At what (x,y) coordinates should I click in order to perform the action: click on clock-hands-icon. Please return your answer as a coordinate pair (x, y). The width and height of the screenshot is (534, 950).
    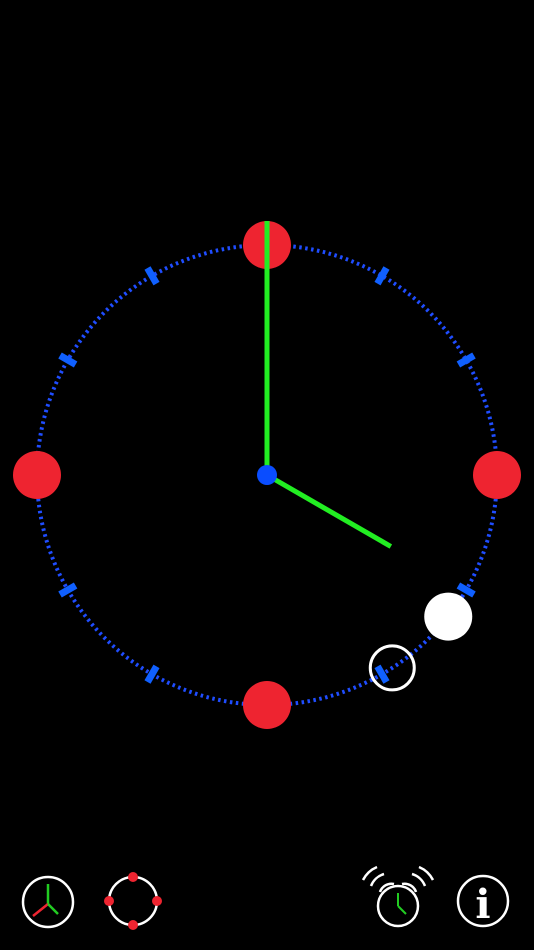
    Looking at the image, I should click on (48, 902).